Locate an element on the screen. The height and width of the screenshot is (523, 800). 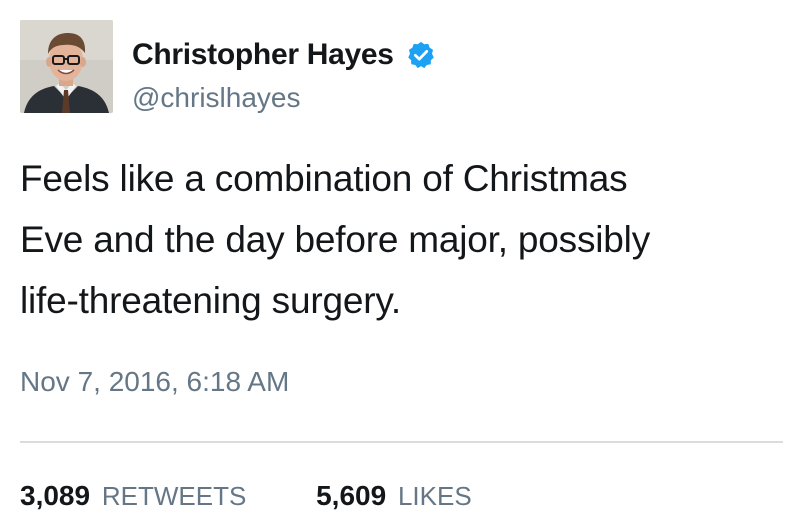
likes-count: 5,609 is located at coordinates (351, 495).